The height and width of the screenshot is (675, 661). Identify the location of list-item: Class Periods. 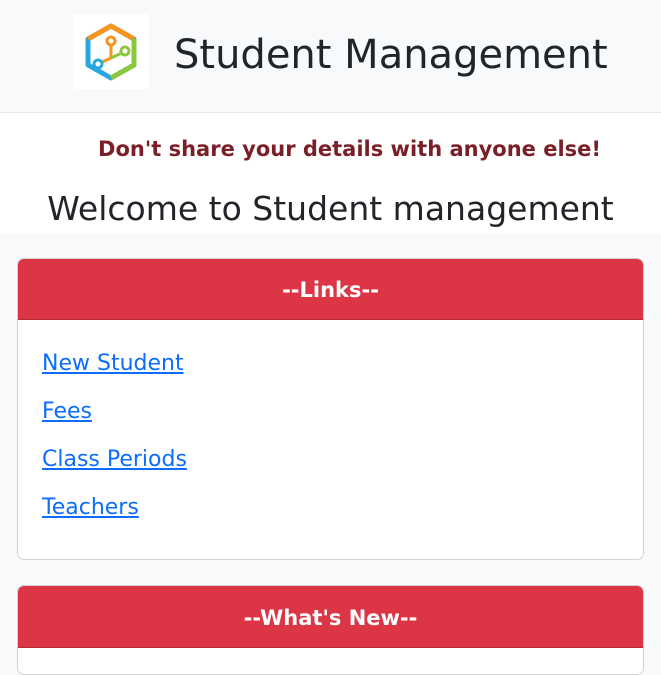
(342, 466).